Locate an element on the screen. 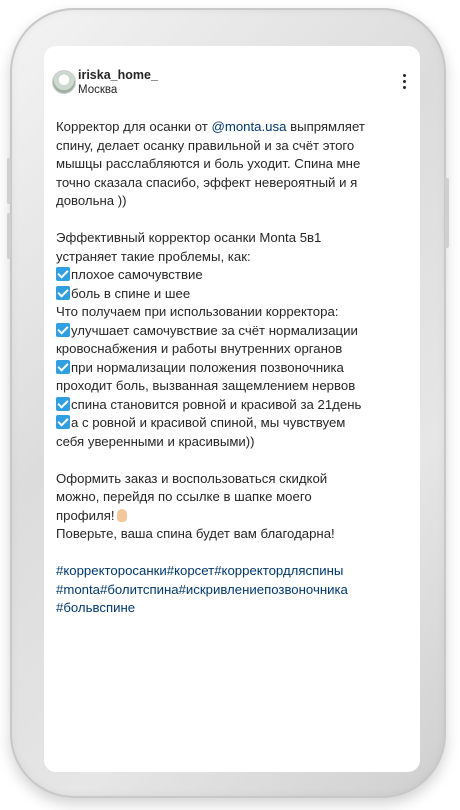  post-header: iriska_home_ Москва is located at coordinates (232, 76).